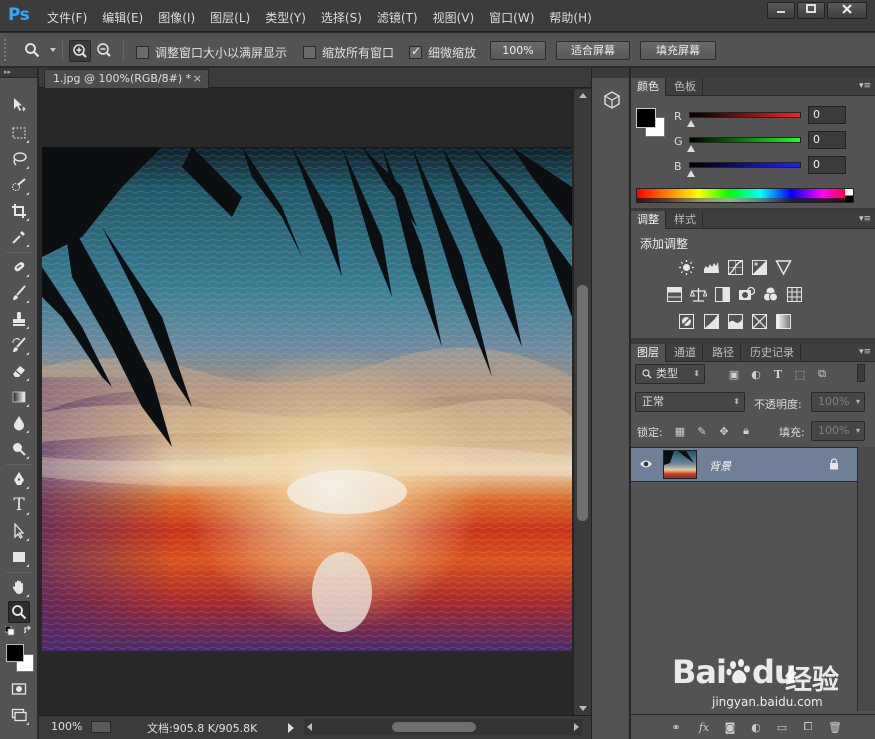 The image size is (875, 739). What do you see at coordinates (686, 267) in the screenshot?
I see `brightness-contrast-icon` at bounding box center [686, 267].